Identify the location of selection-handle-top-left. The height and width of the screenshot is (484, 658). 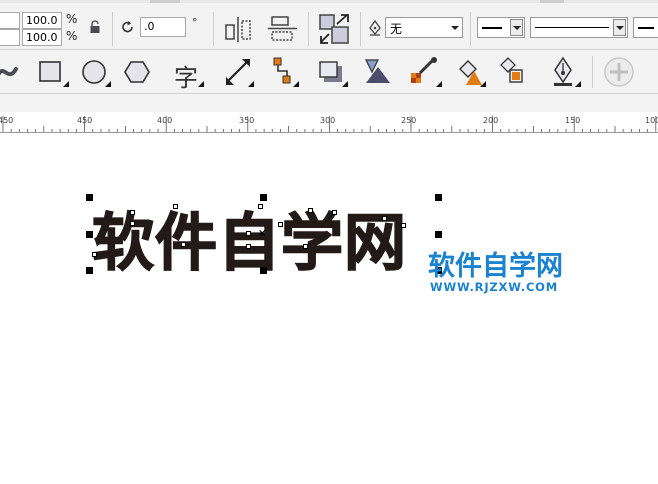
(89, 197).